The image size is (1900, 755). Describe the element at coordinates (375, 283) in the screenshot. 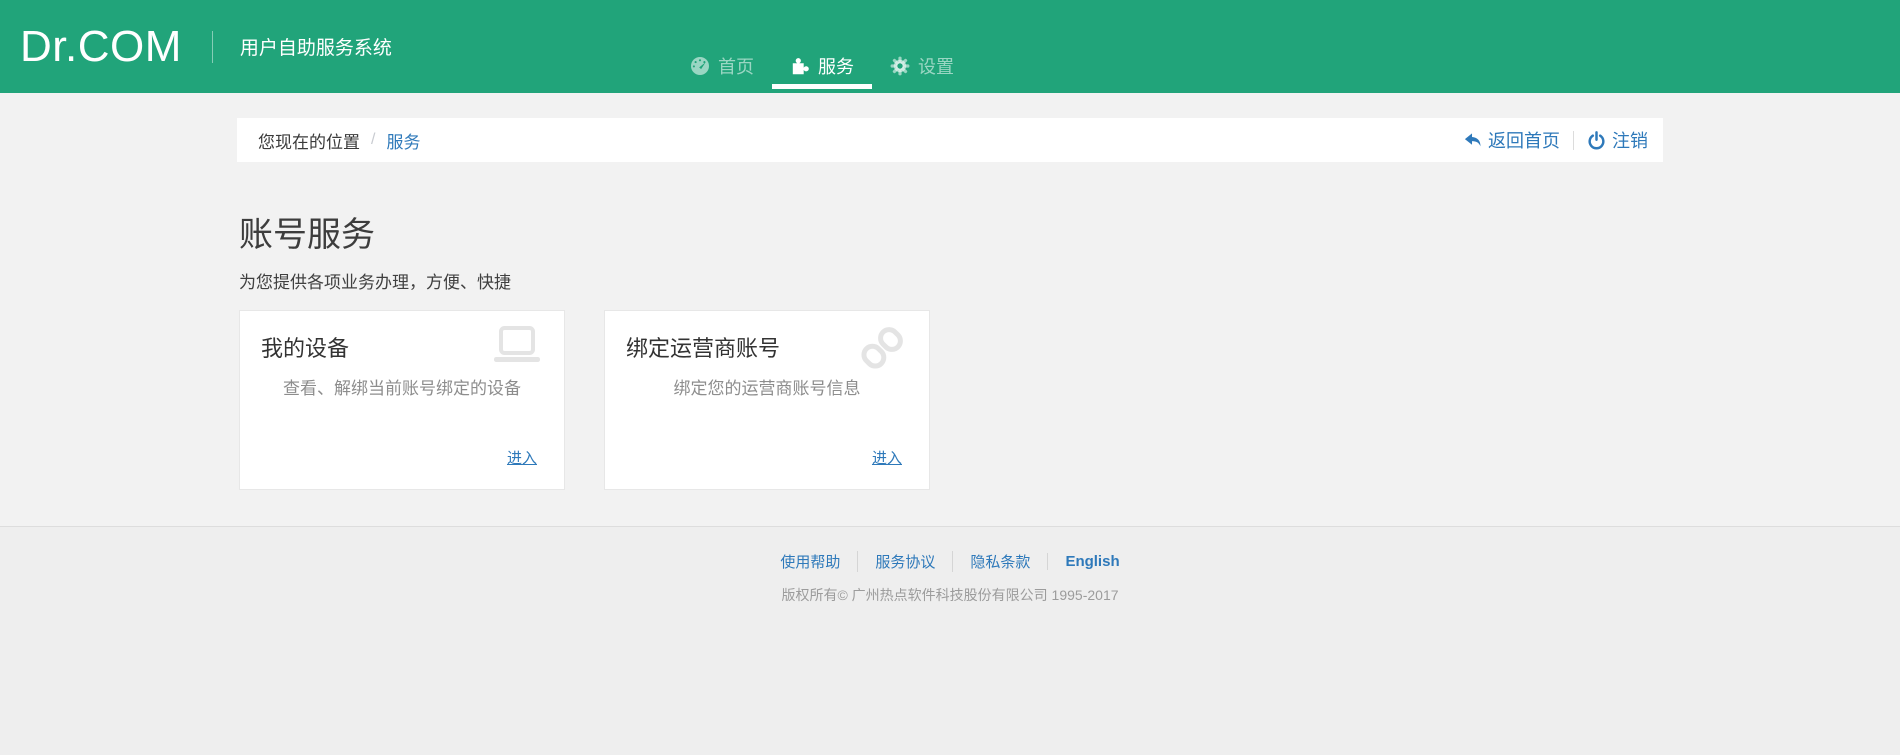

I see `page-subtitle: 为您提供各项业务办理，方便、快捷` at that location.